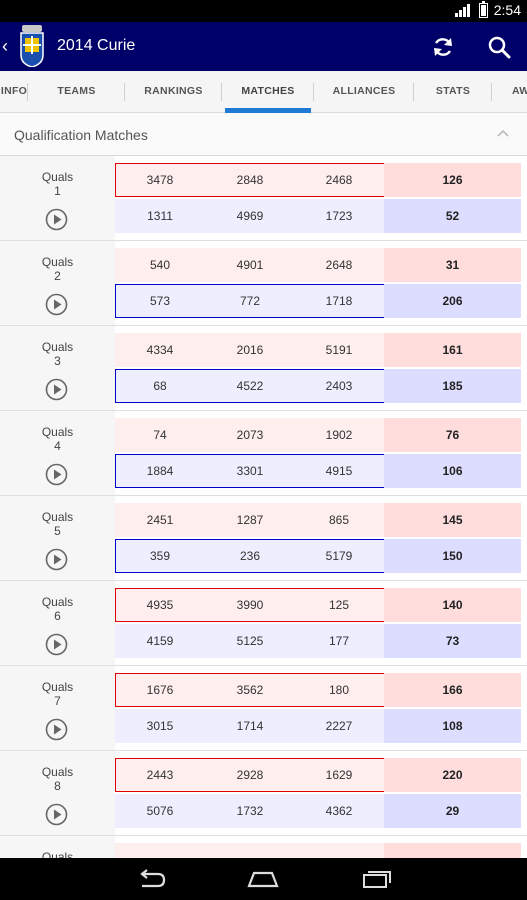  What do you see at coordinates (250, 471) in the screenshot?
I see `team-number: 3301` at bounding box center [250, 471].